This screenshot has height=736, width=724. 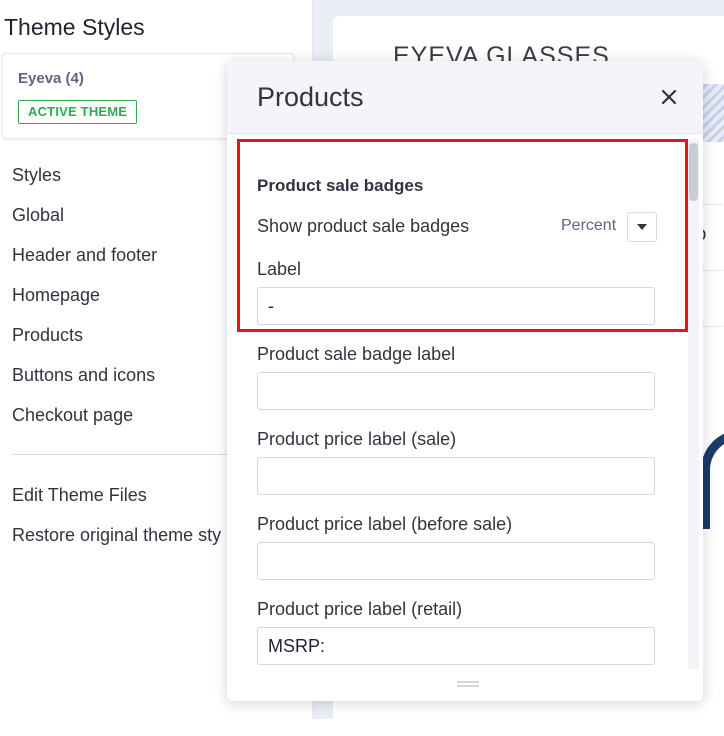 I want to click on modal-scrollbar, so click(x=693, y=404).